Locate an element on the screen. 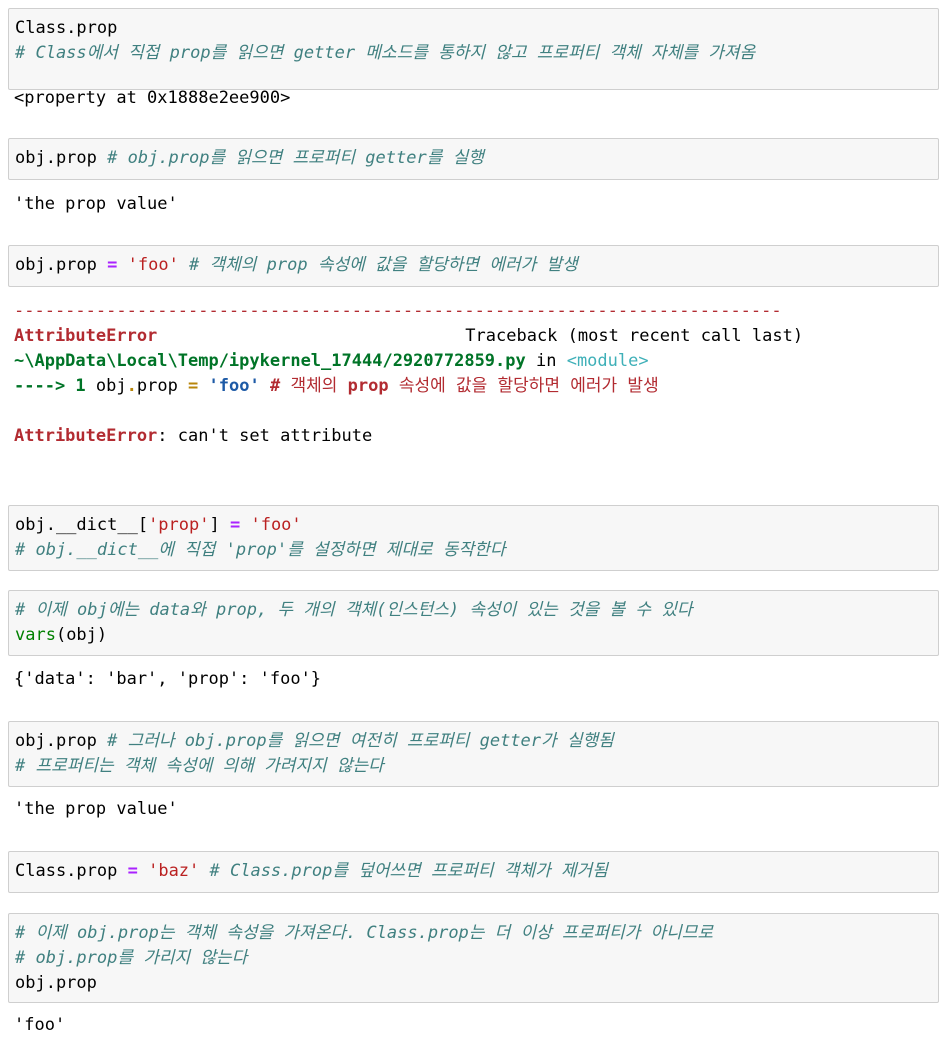  code-comment: # 그러나 obj.prop를 읽으면 여전히 프로퍼티 getter가 실행됨 is located at coordinates (360, 741).